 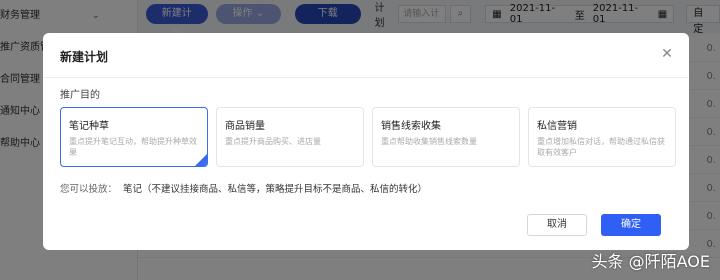 What do you see at coordinates (557, 126) in the screenshot?
I see `card-title: 私信营销` at bounding box center [557, 126].